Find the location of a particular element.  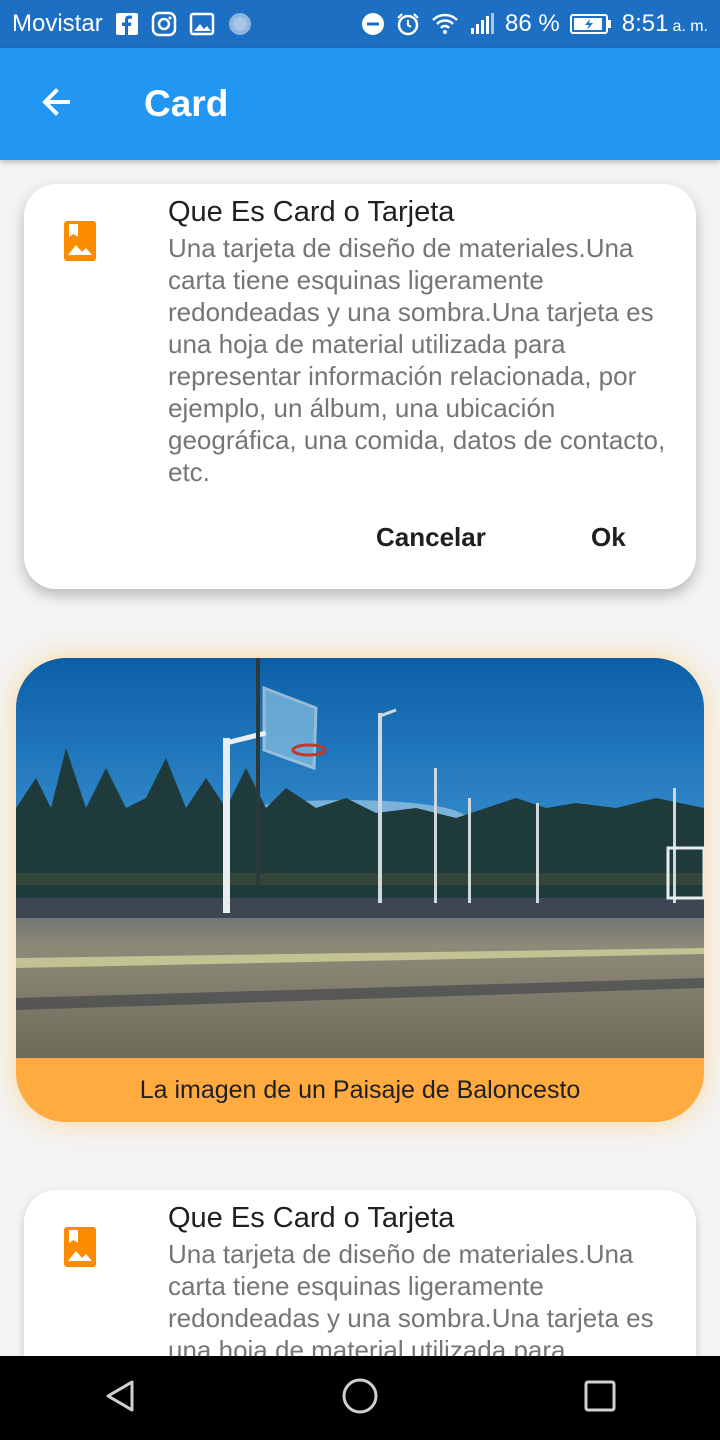

dnd-icon is located at coordinates (373, 24).